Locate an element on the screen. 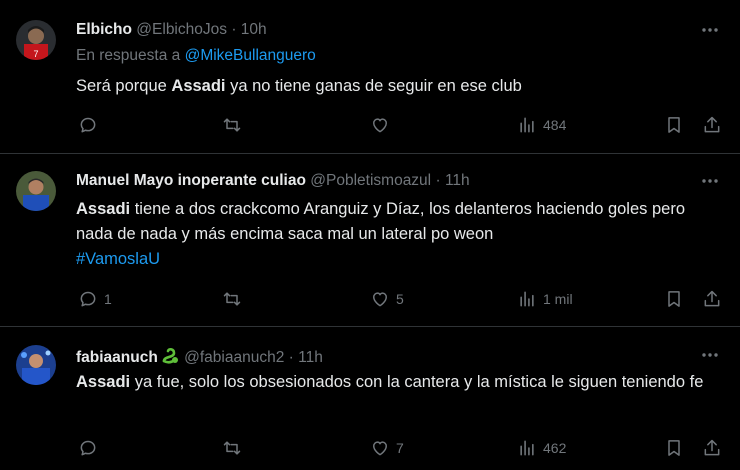 This screenshot has height=470, width=740. views-count: 484 is located at coordinates (555, 125).